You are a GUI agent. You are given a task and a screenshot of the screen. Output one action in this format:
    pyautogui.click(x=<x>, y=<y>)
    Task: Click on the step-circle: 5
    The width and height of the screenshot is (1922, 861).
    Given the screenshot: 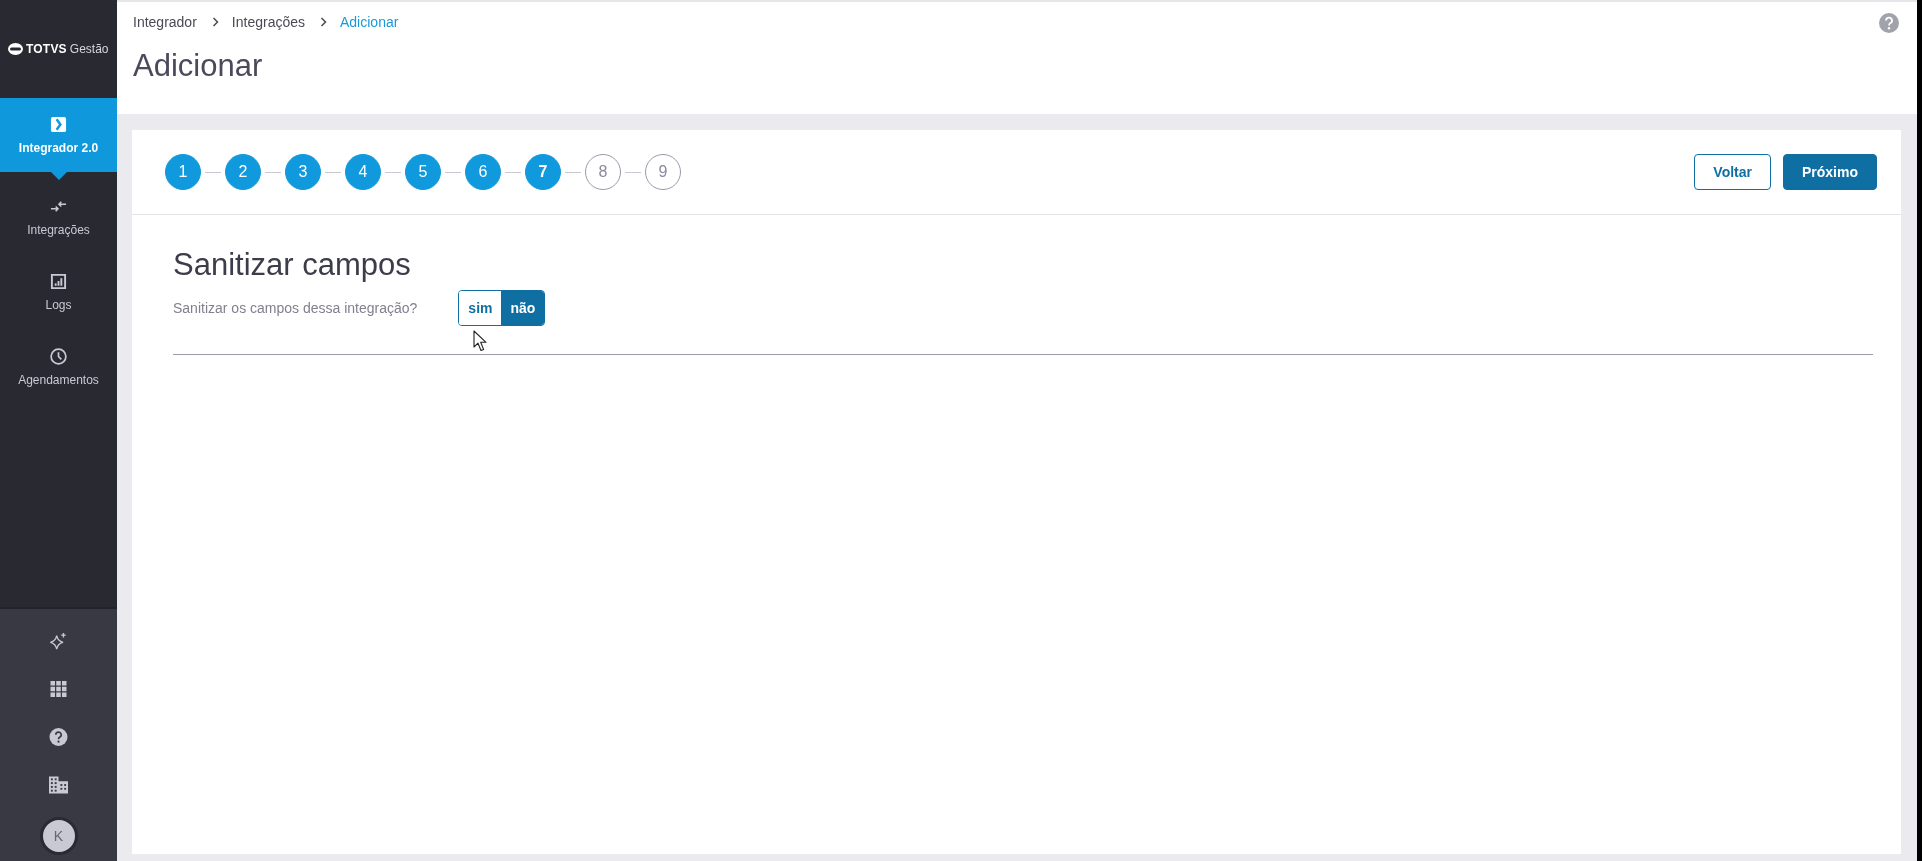 What is the action you would take?
    pyautogui.click(x=423, y=172)
    